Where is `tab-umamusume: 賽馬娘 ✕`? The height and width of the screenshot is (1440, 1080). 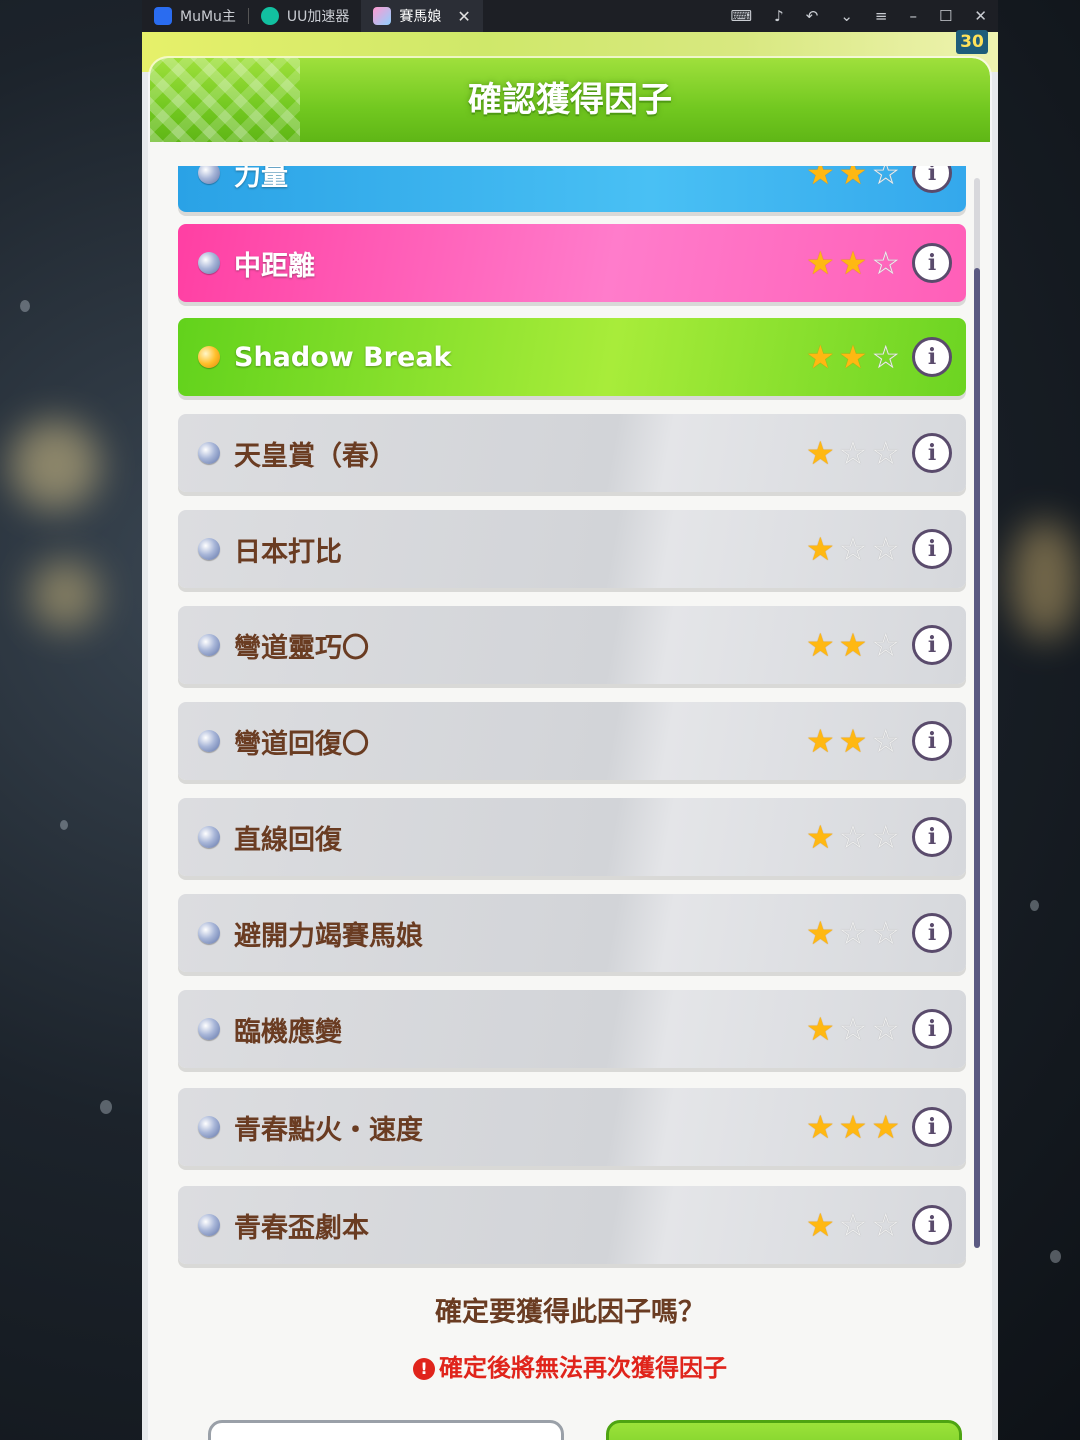
tab-umamusume: 賽馬娘 ✕ is located at coordinates (422, 16).